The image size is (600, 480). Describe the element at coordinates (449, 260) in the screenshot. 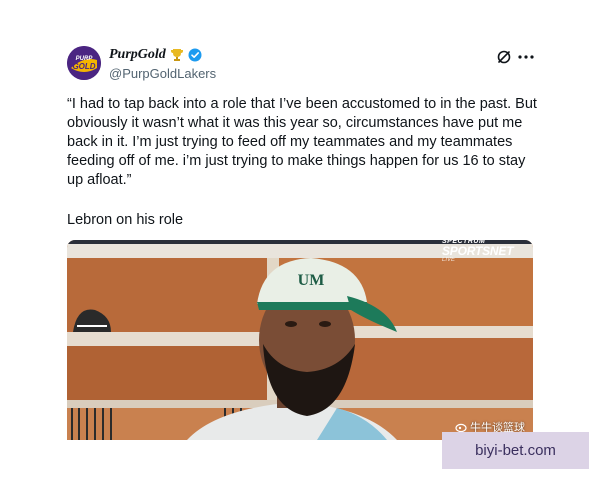

I see `network-sub: LIVE` at that location.